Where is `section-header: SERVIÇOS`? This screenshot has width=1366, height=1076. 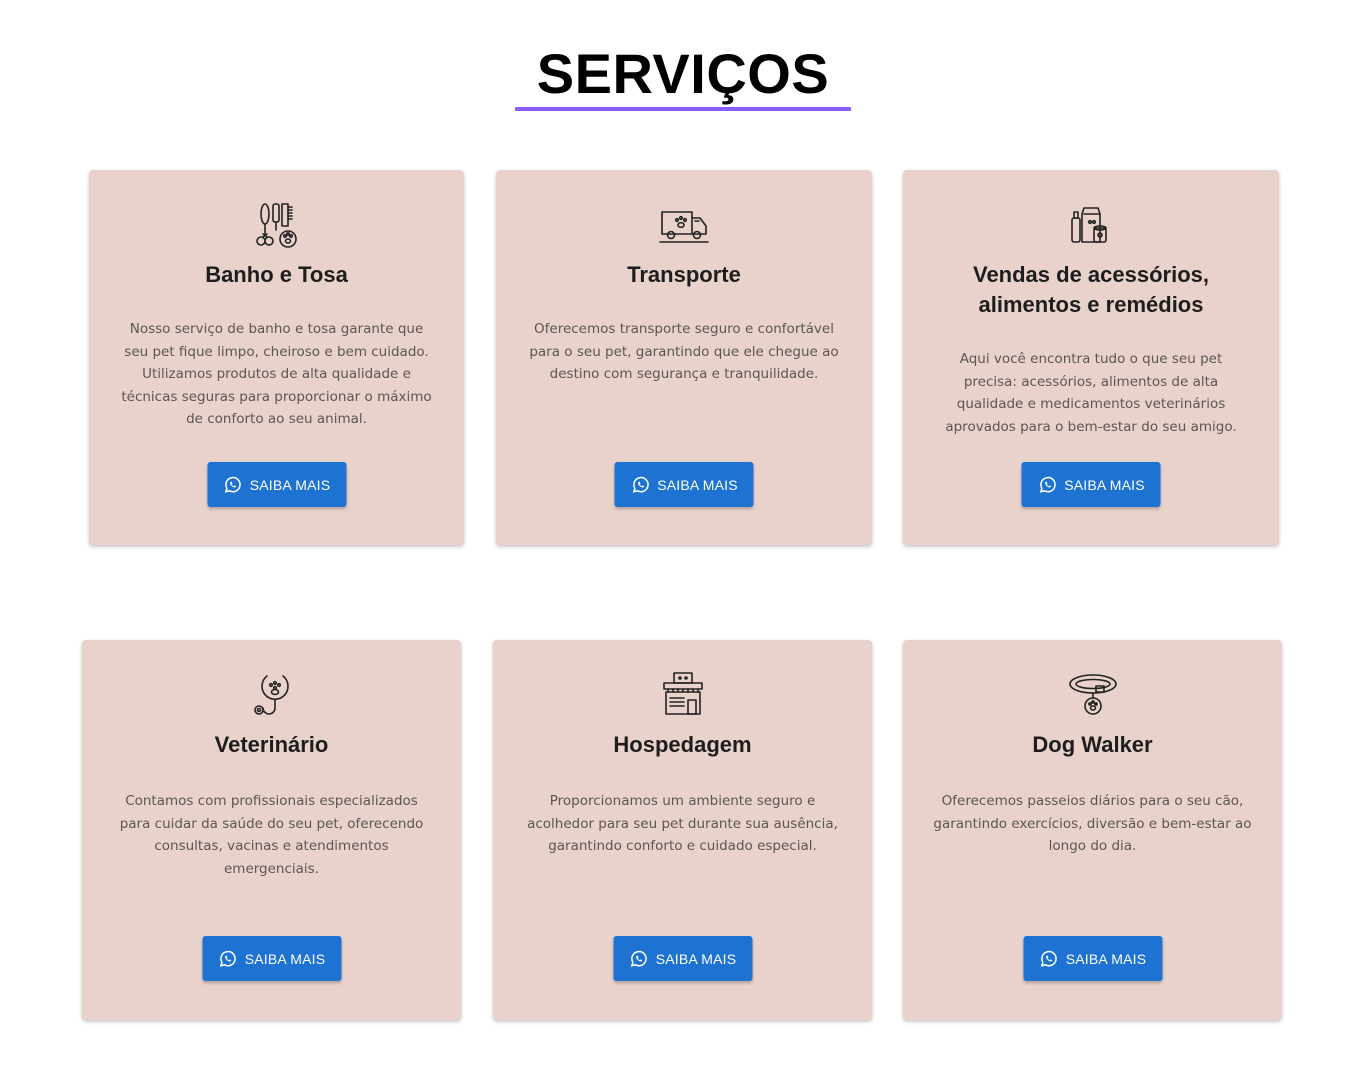
section-header: SERVIÇOS is located at coordinates (683, 74).